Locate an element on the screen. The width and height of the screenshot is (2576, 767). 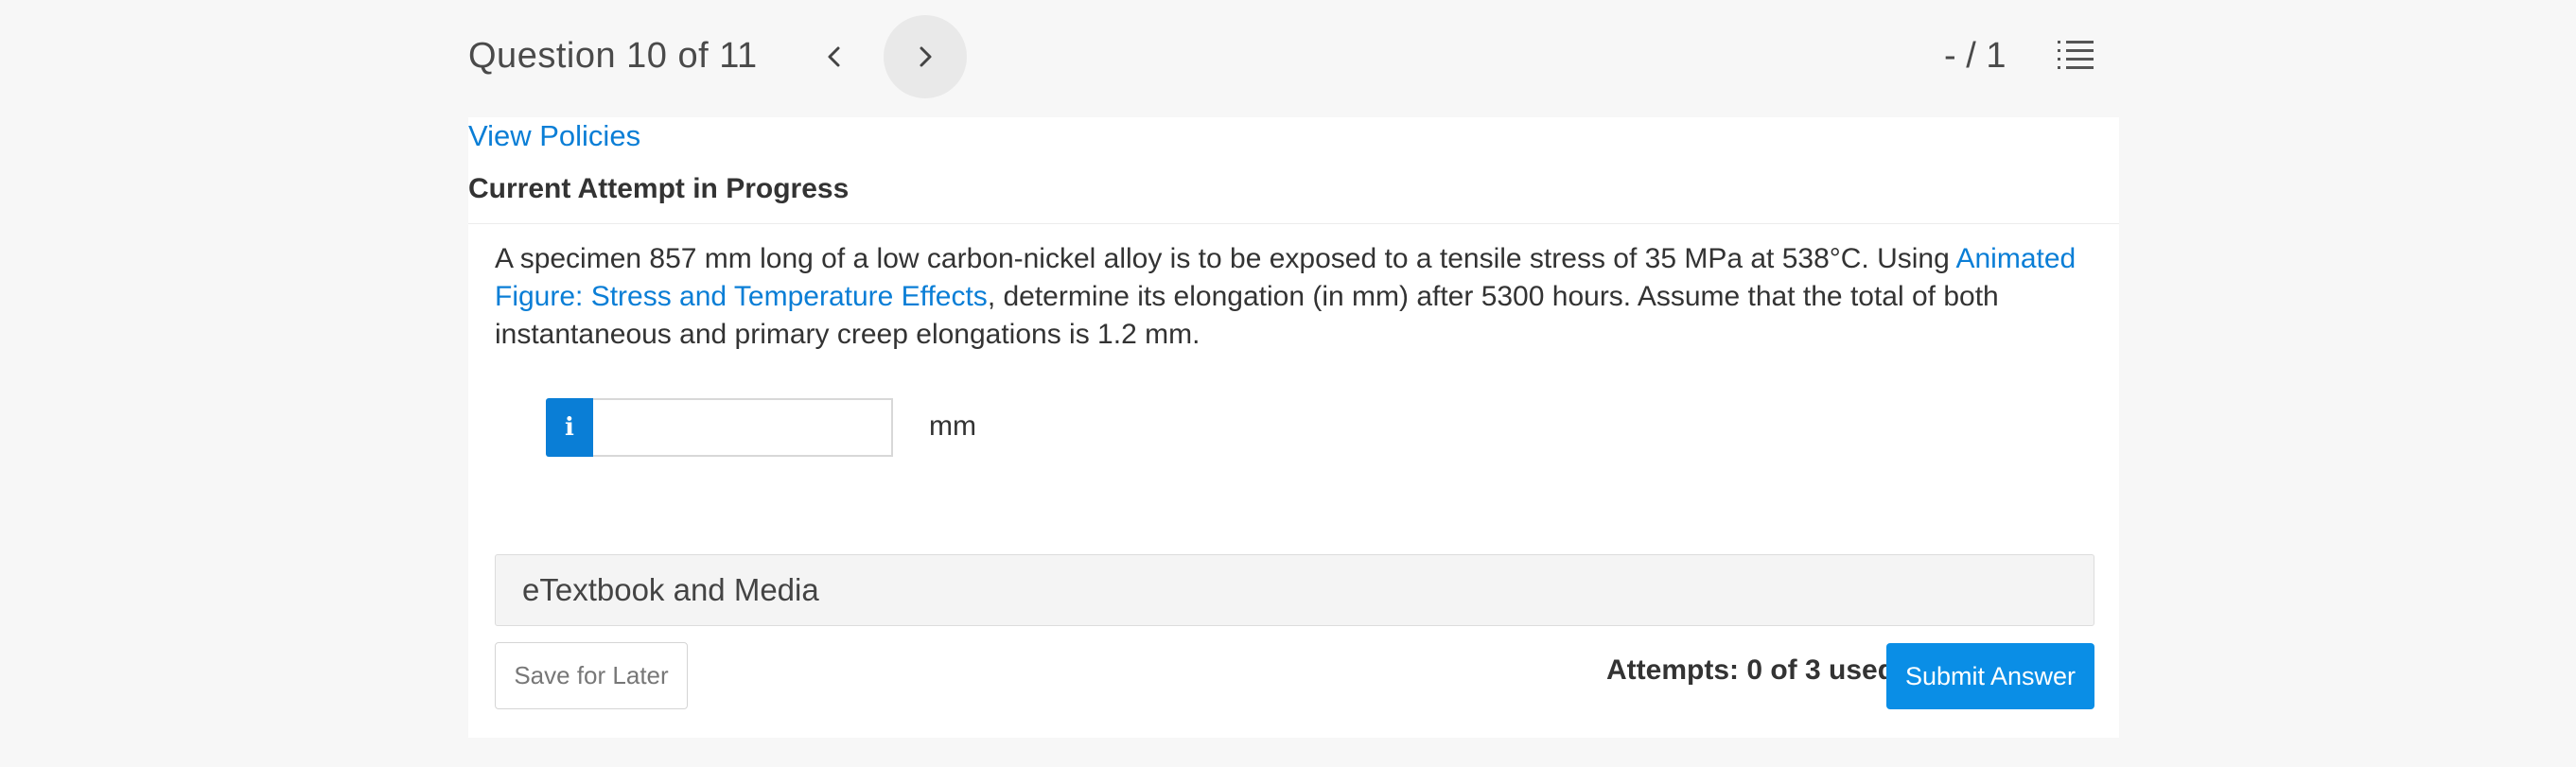
answer-unit: mm is located at coordinates (953, 426).